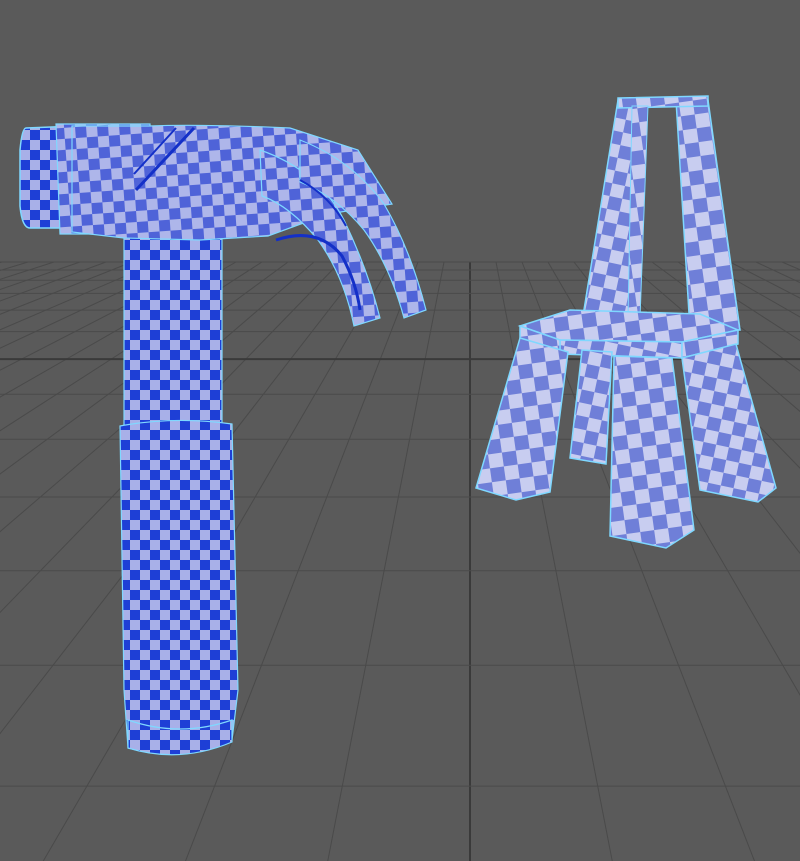  What do you see at coordinates (729, 423) in the screenshot?
I see `chair-leg-front-right` at bounding box center [729, 423].